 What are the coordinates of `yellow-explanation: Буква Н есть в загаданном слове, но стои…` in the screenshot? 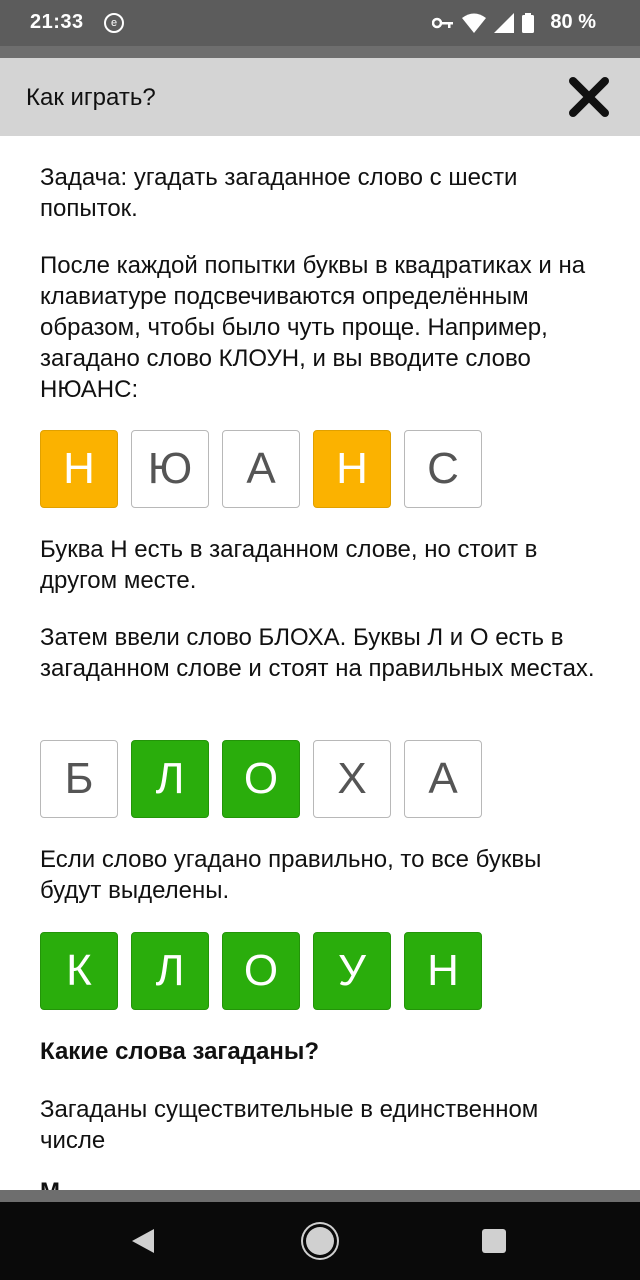 It's located at (289, 565).